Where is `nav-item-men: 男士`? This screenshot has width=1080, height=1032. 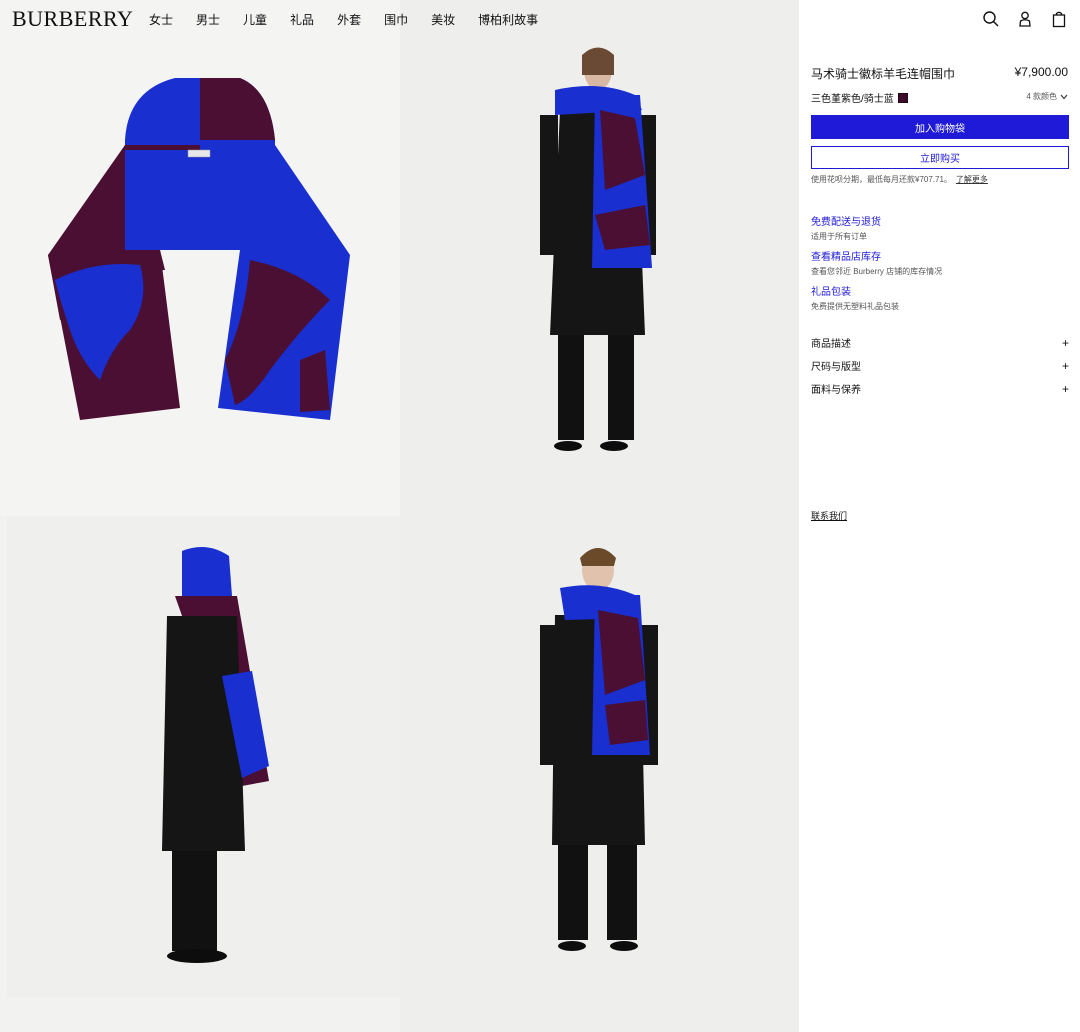 nav-item-men: 男士 is located at coordinates (208, 19).